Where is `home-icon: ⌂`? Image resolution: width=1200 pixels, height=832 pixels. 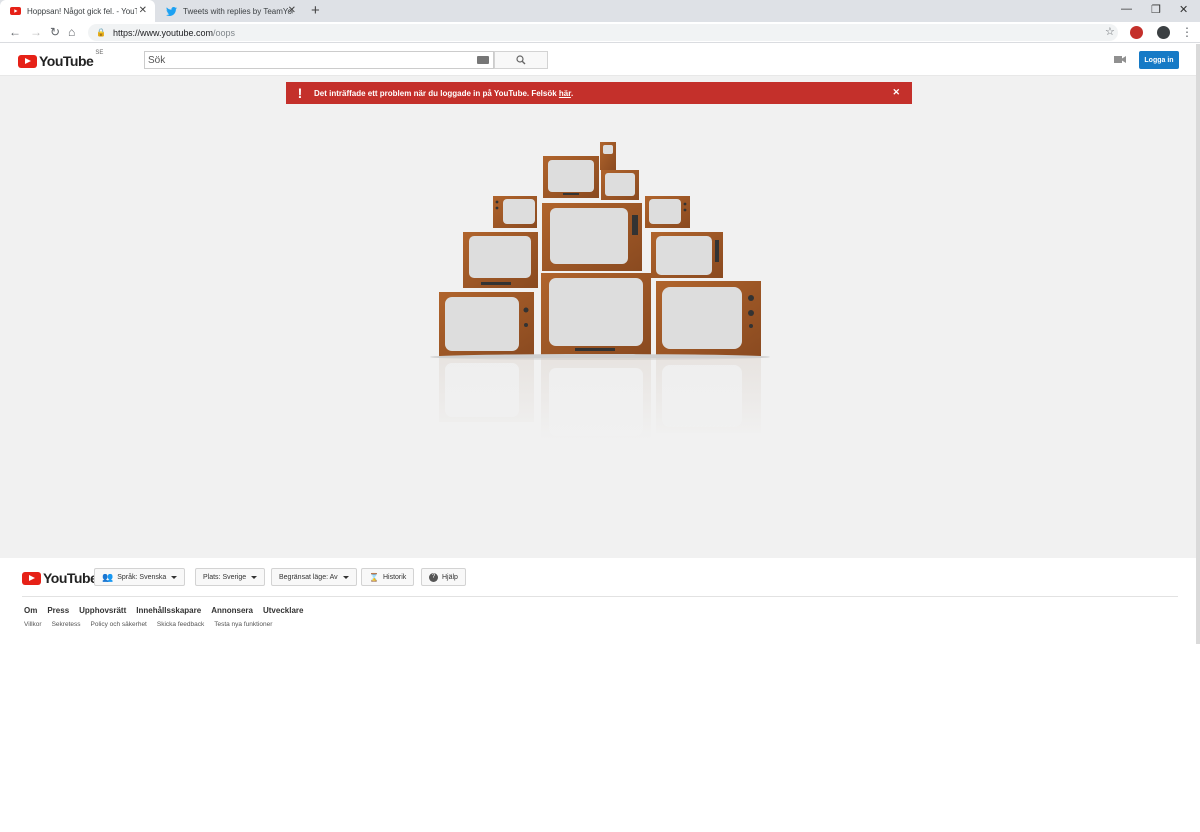
home-icon: ⌂ is located at coordinates (71, 32).